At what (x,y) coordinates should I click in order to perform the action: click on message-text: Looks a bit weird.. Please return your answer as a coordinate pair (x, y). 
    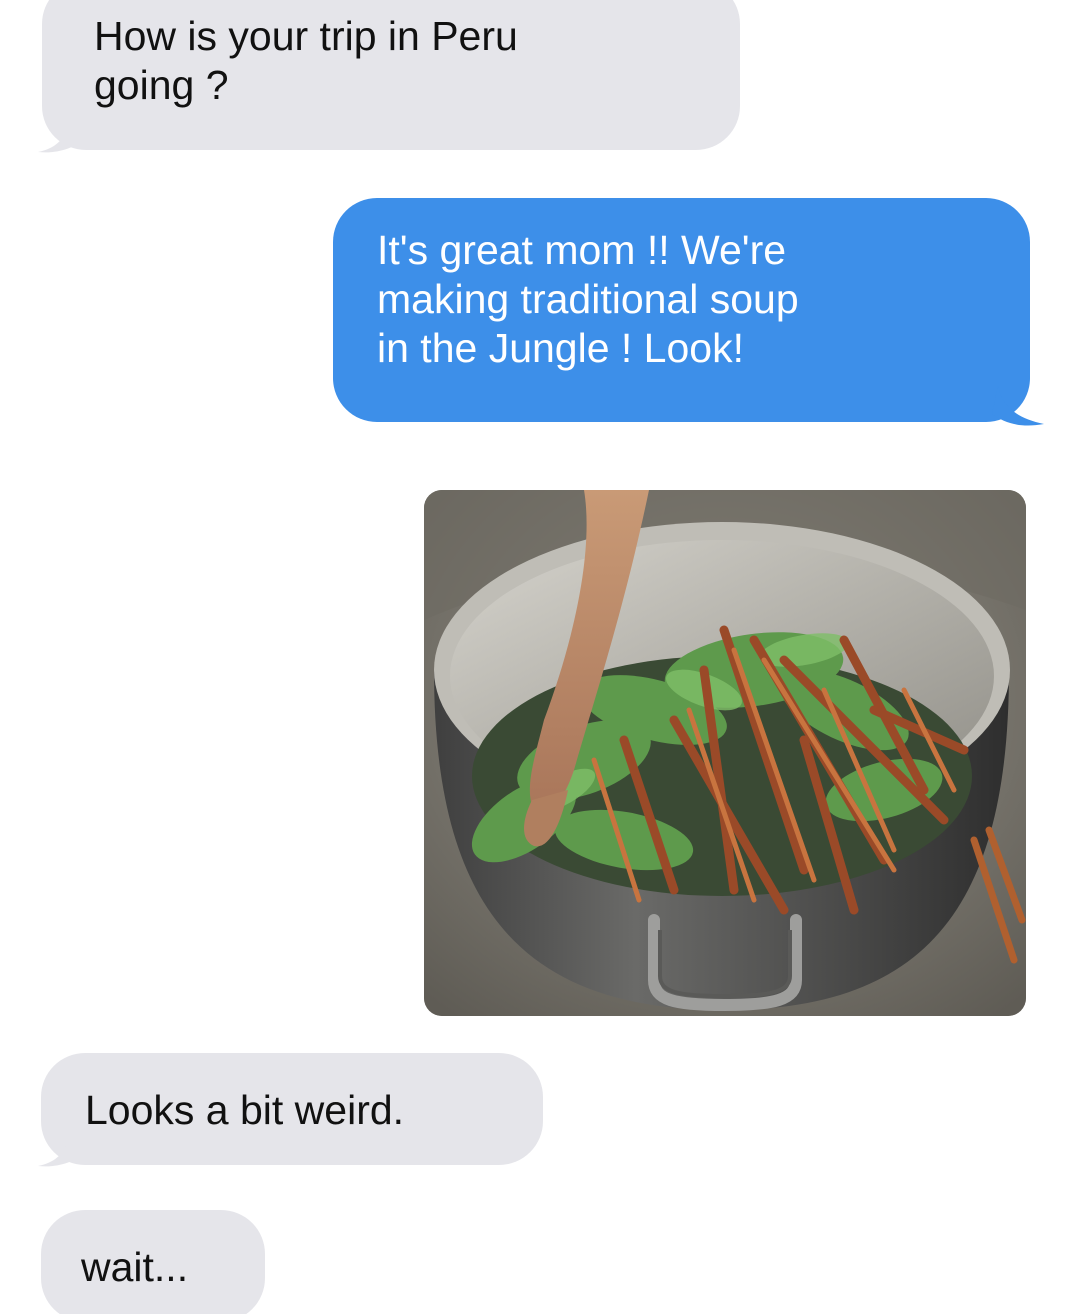
    Looking at the image, I should click on (245, 1110).